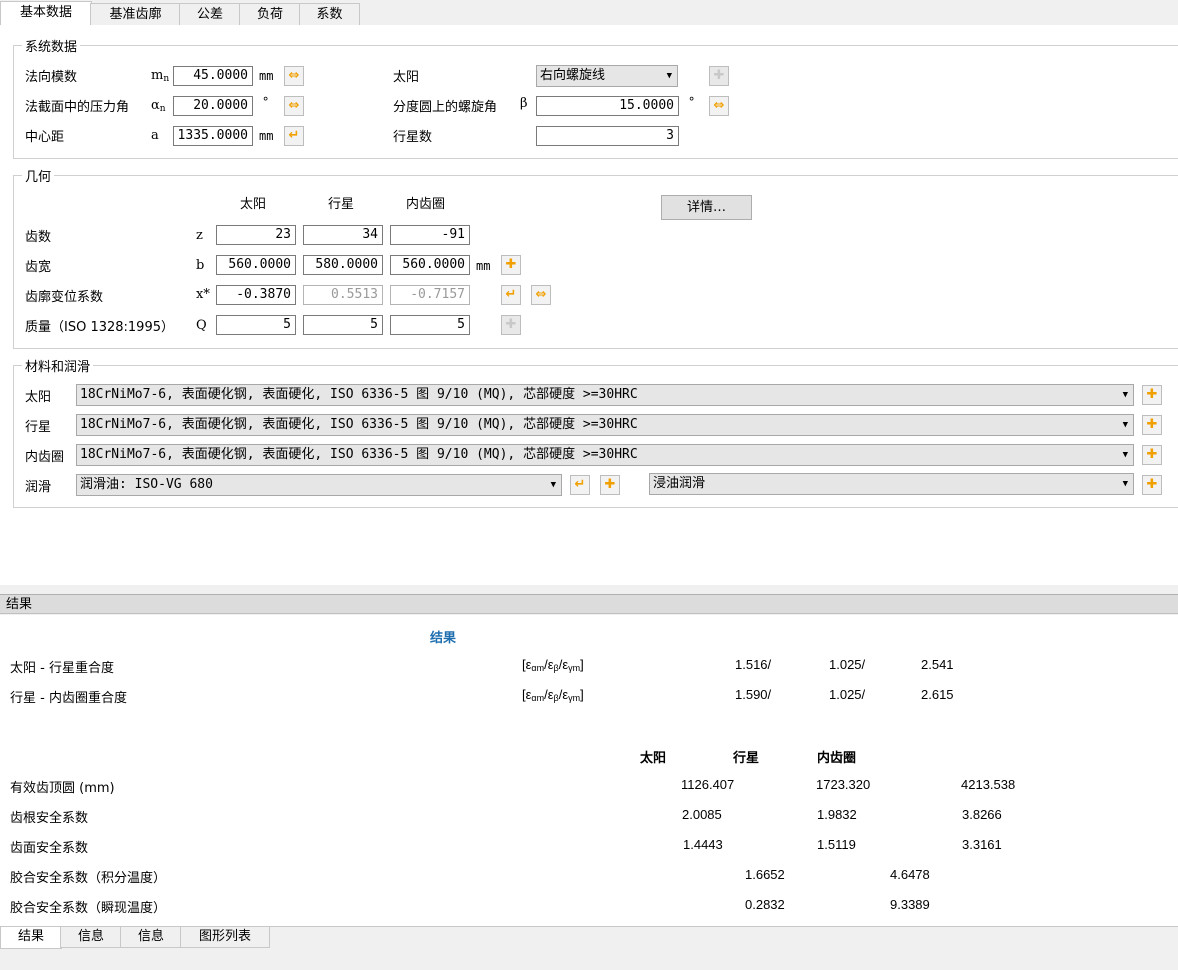  I want to click on face-width-planet-input: 580.0000, so click(343, 265).